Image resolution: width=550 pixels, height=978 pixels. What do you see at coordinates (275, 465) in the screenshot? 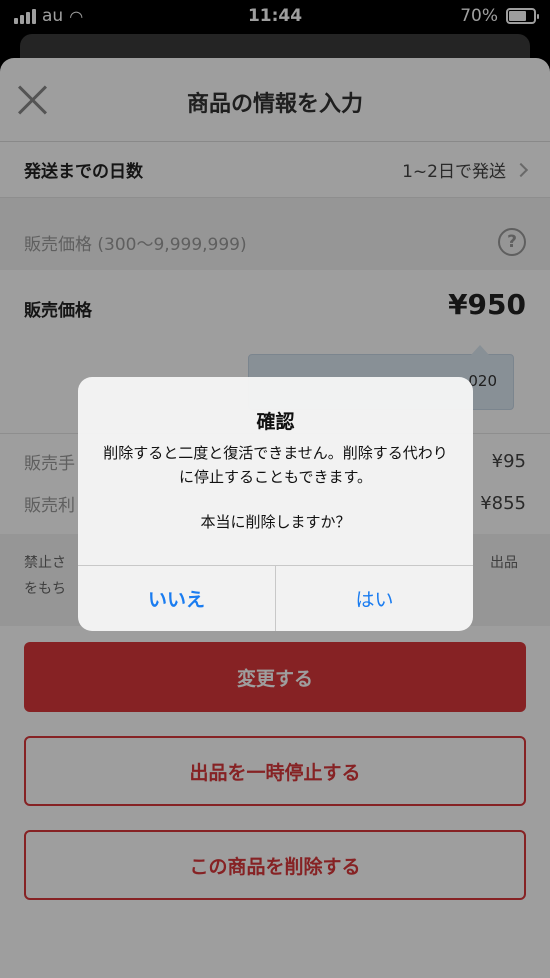
I see `dialog-message: 削除すると二度と復活できません。削除する代わりに停止することもできます。` at bounding box center [275, 465].